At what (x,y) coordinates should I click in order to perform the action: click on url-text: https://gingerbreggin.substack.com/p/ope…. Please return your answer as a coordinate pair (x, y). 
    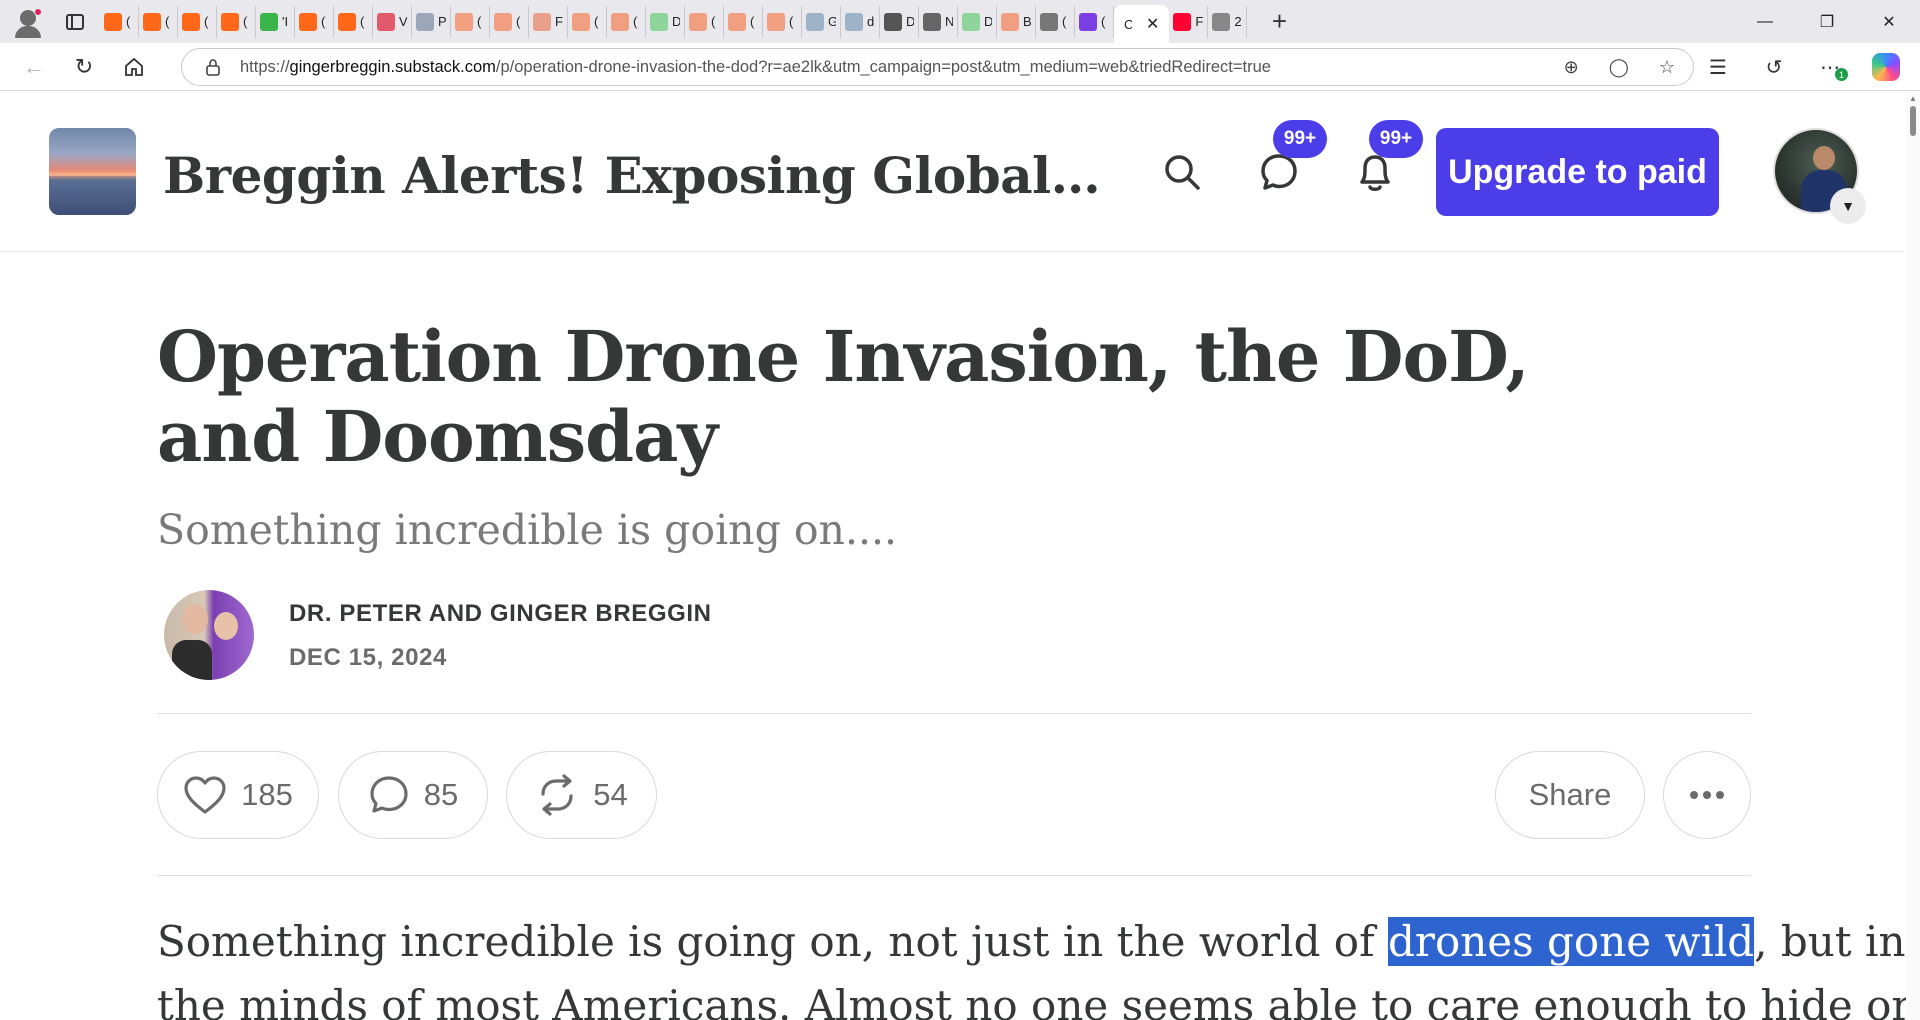
    Looking at the image, I should click on (755, 67).